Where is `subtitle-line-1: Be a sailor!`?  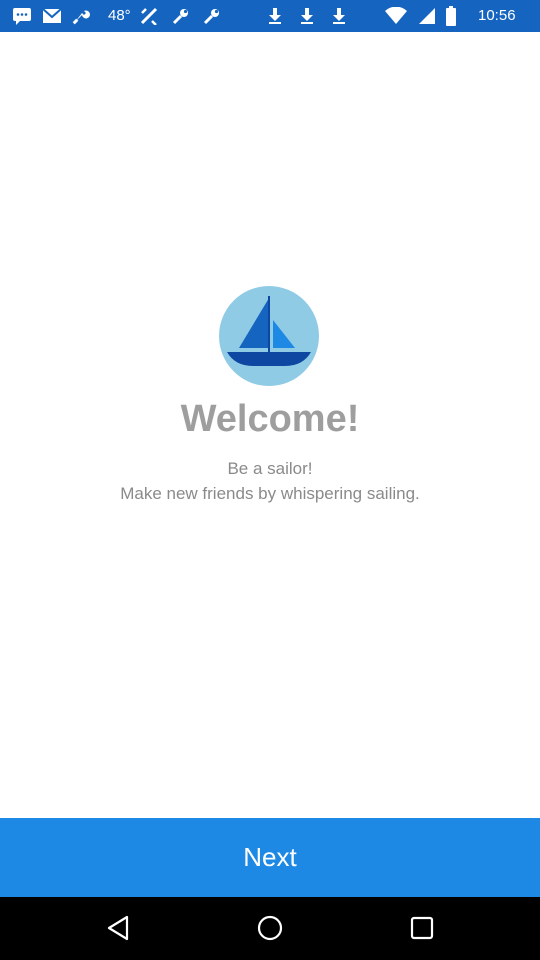
subtitle-line-1: Be a sailor! is located at coordinates (270, 468).